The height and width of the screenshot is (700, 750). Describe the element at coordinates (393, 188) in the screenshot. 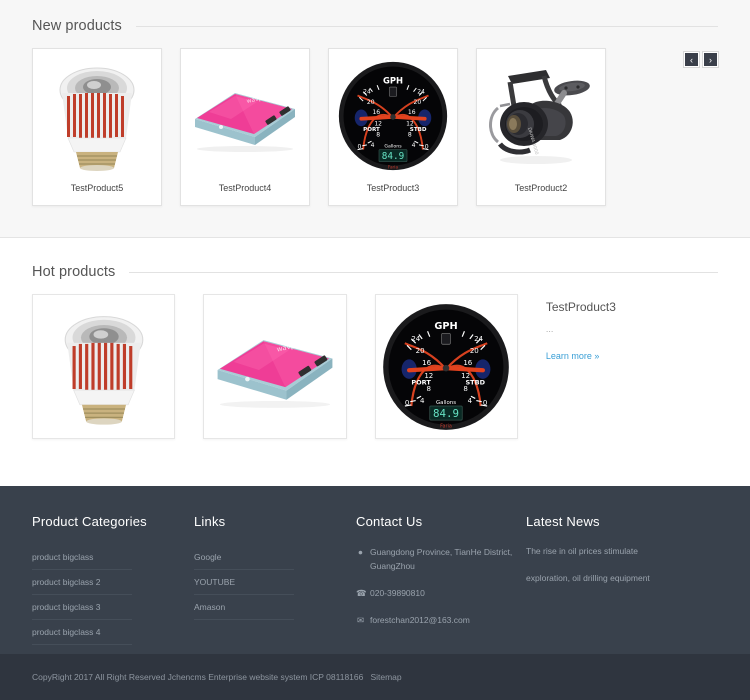

I see `product-name: TestProduct3` at that location.